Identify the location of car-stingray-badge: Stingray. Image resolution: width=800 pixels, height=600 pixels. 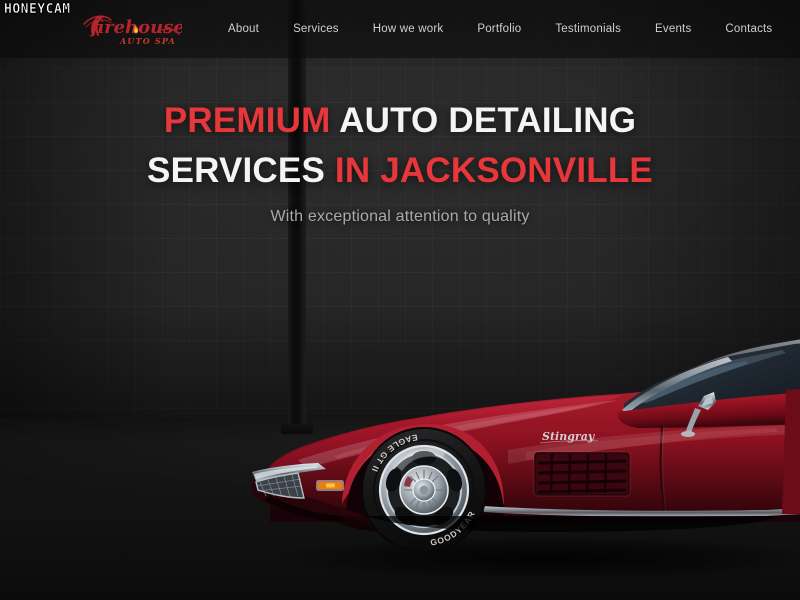
(569, 437).